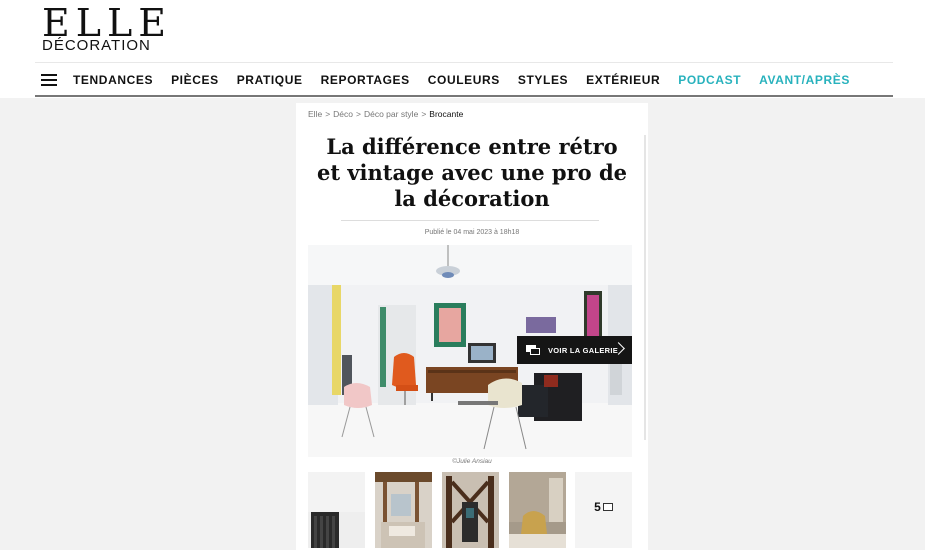 The height and width of the screenshot is (550, 925). I want to click on breadcrumb-elle: Elle, so click(315, 114).